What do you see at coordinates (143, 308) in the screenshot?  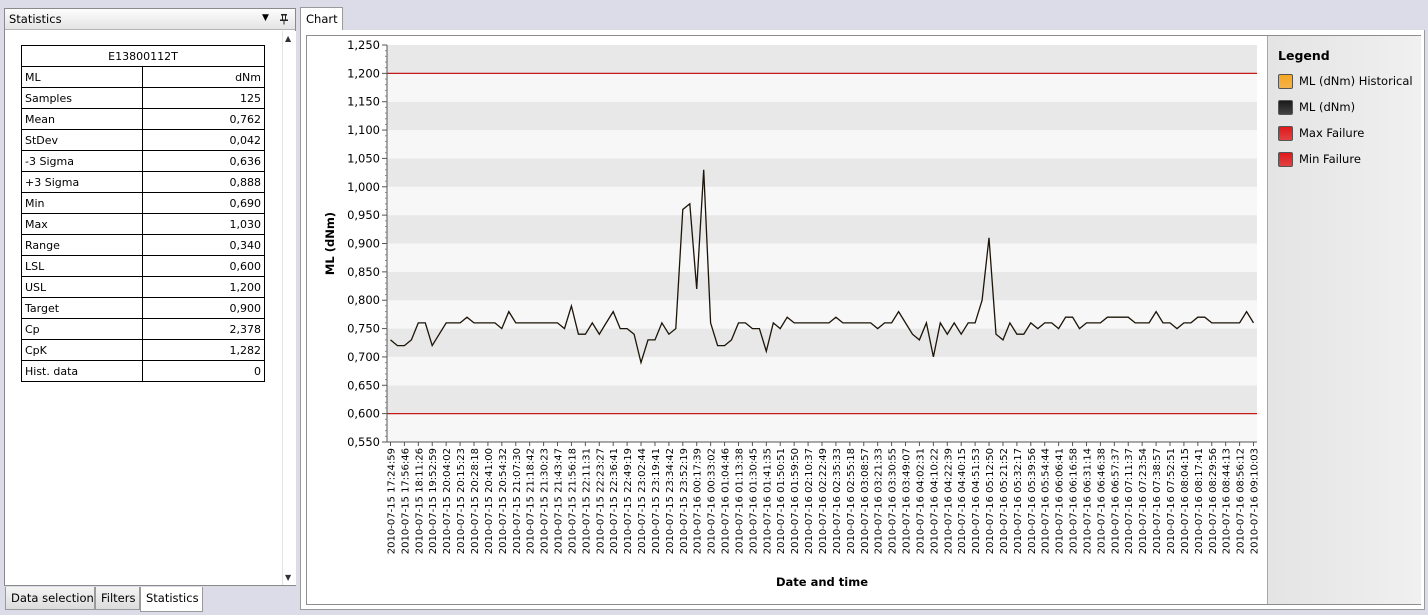 I see `table-row: Target 0,900` at bounding box center [143, 308].